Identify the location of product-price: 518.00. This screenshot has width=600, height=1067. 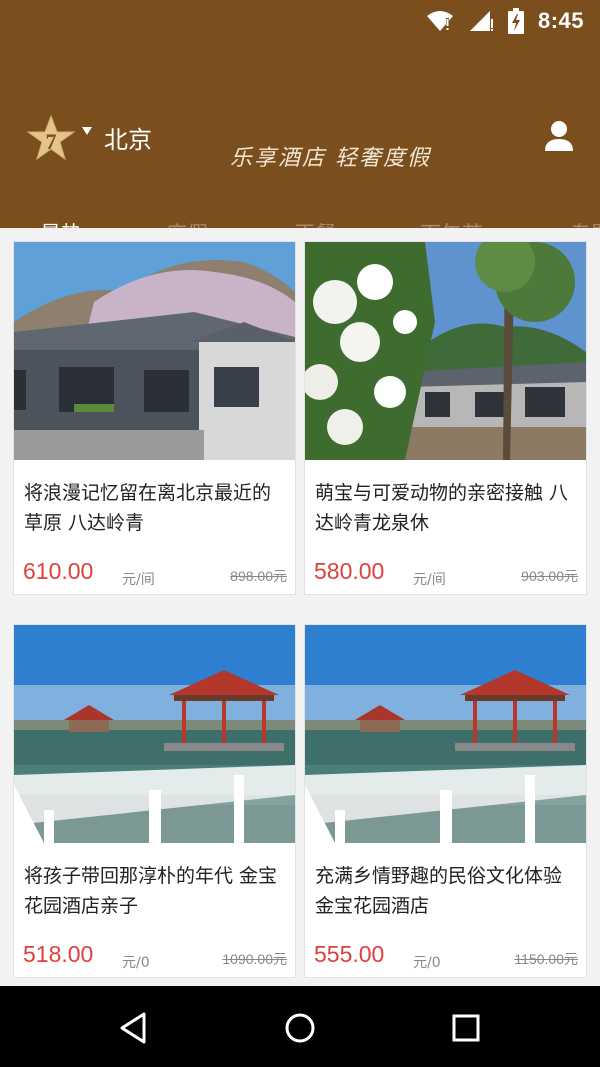
(58, 954).